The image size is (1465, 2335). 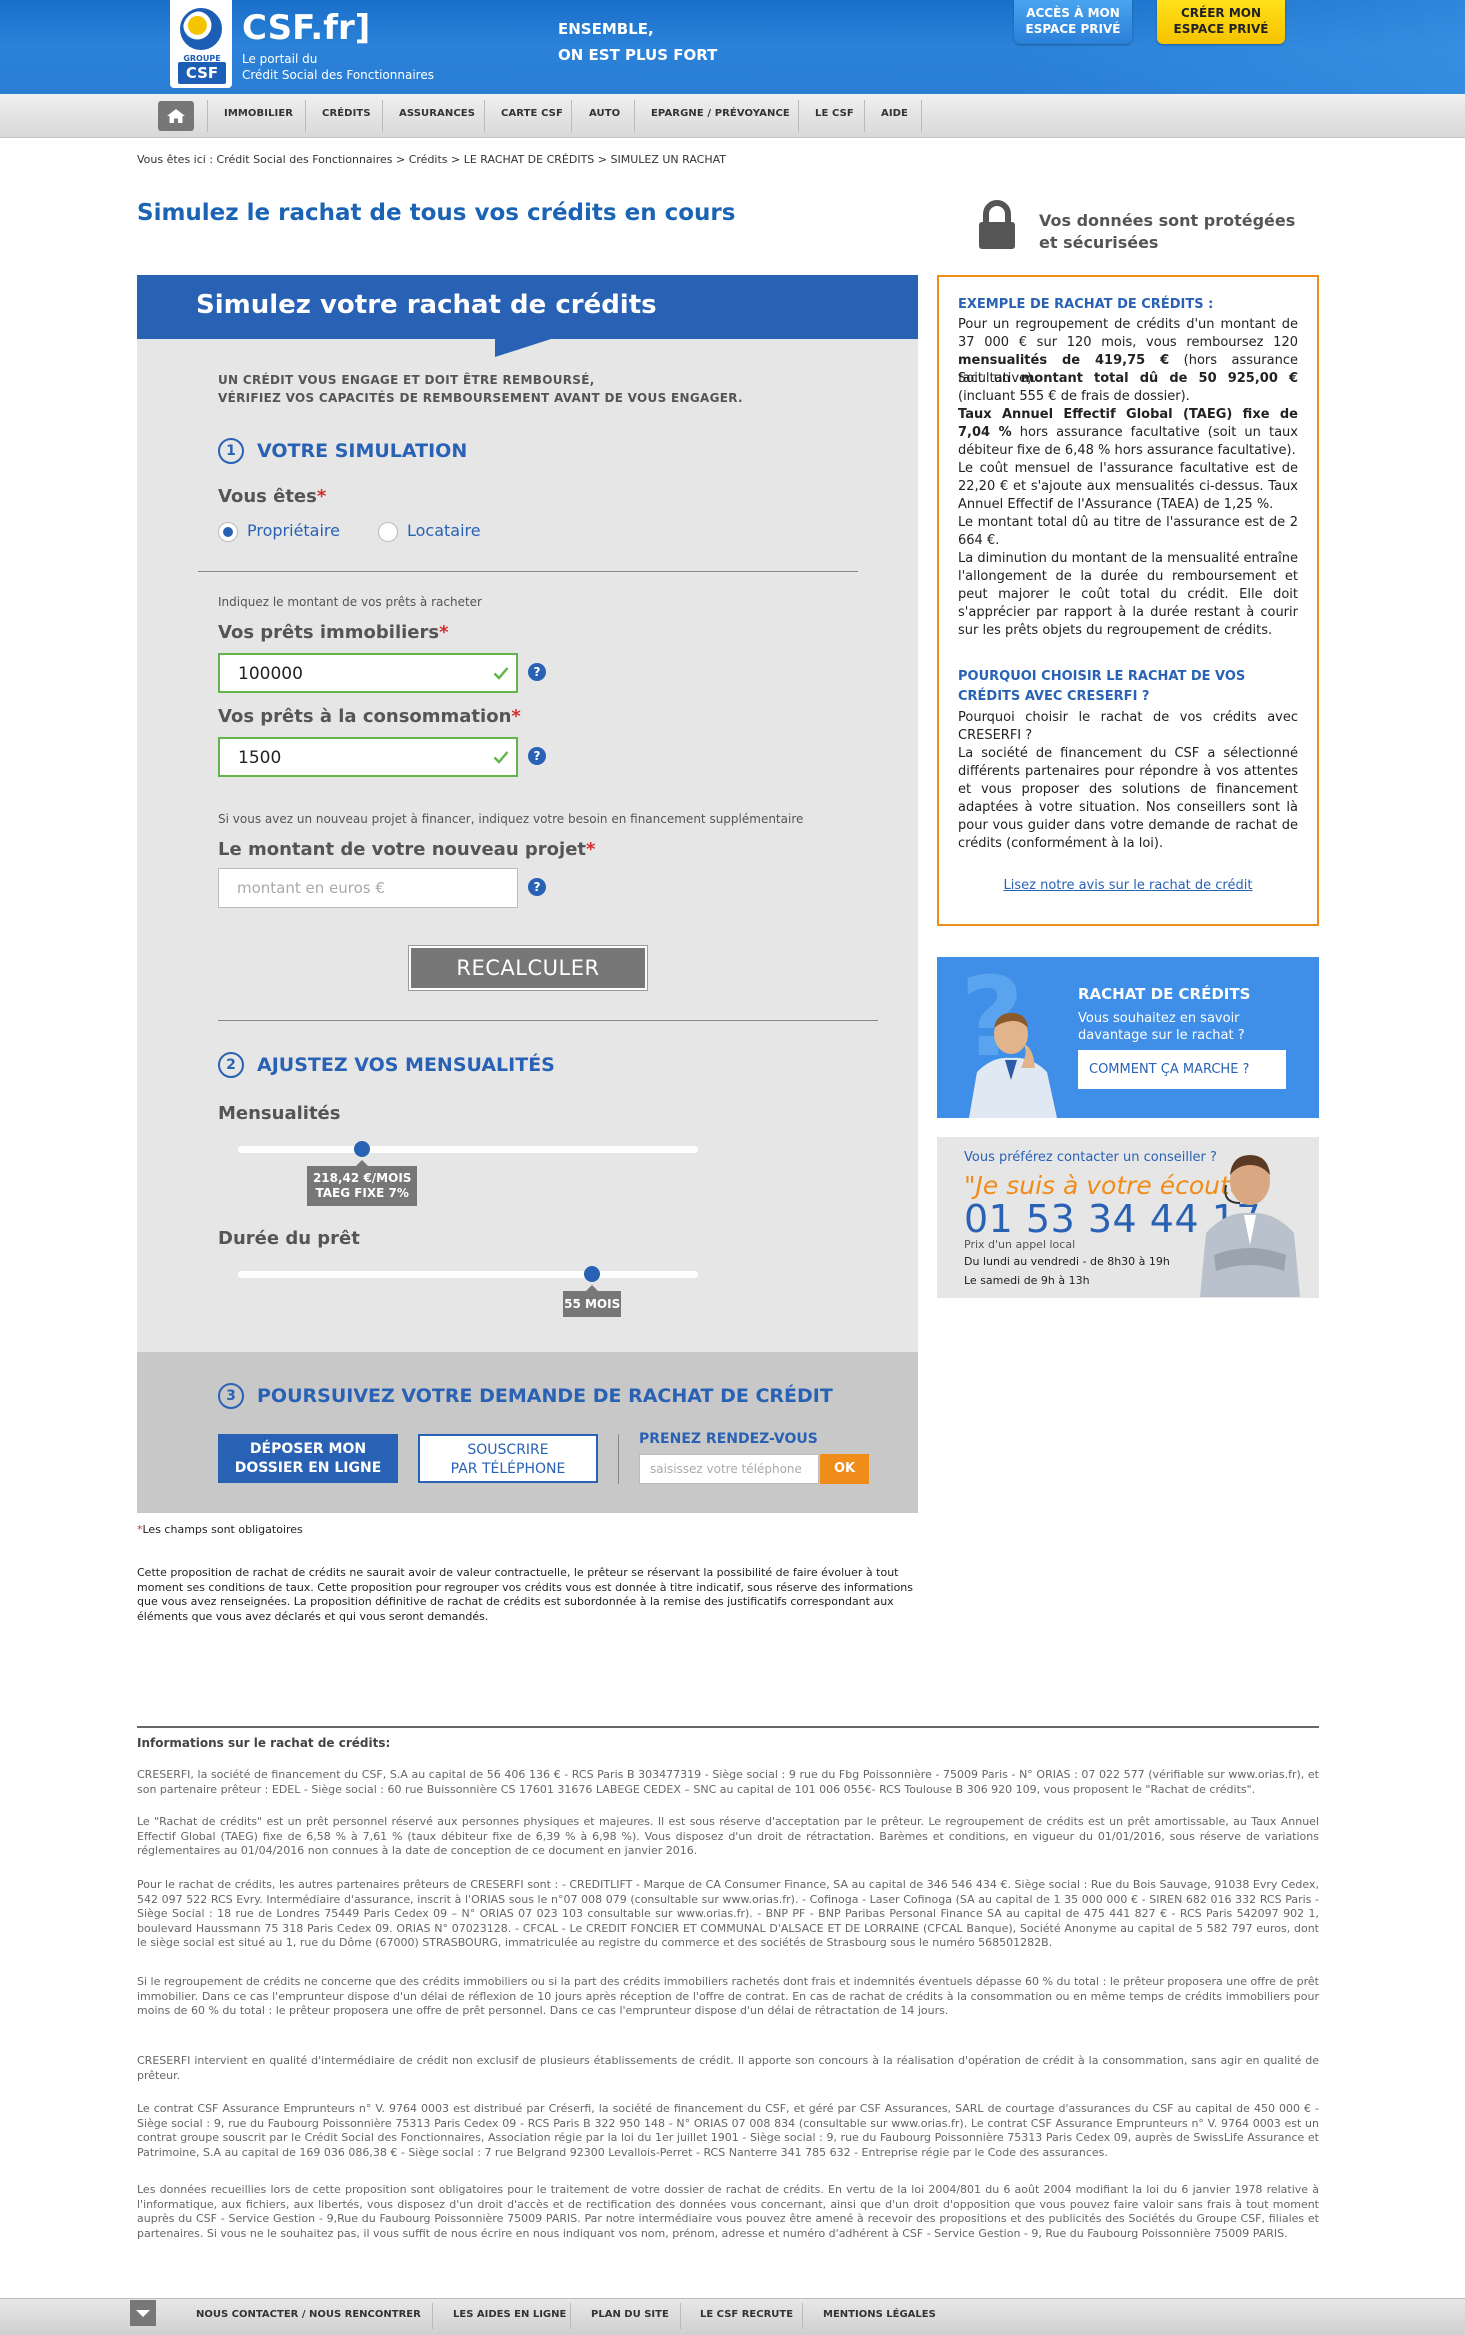 I want to click on step-1-title: VOTRE SIMULATION, so click(x=362, y=451).